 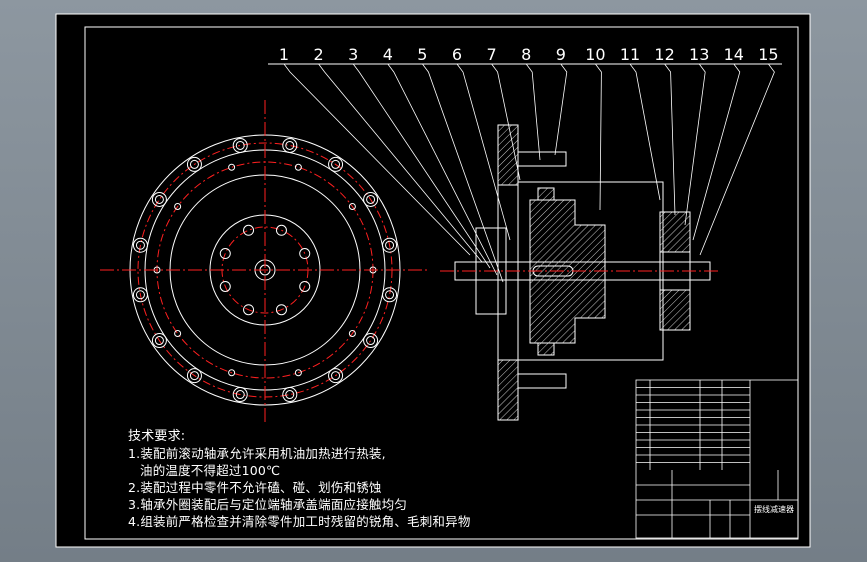 I want to click on part-number-5: 5, so click(x=422, y=54).